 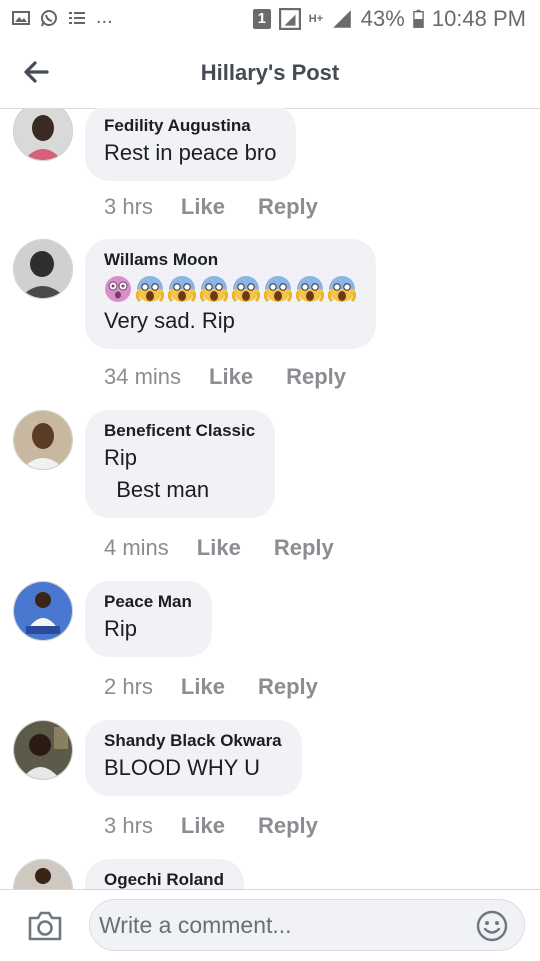 What do you see at coordinates (164, 879) in the screenshot?
I see `comment-author: Ogechi Roland` at bounding box center [164, 879].